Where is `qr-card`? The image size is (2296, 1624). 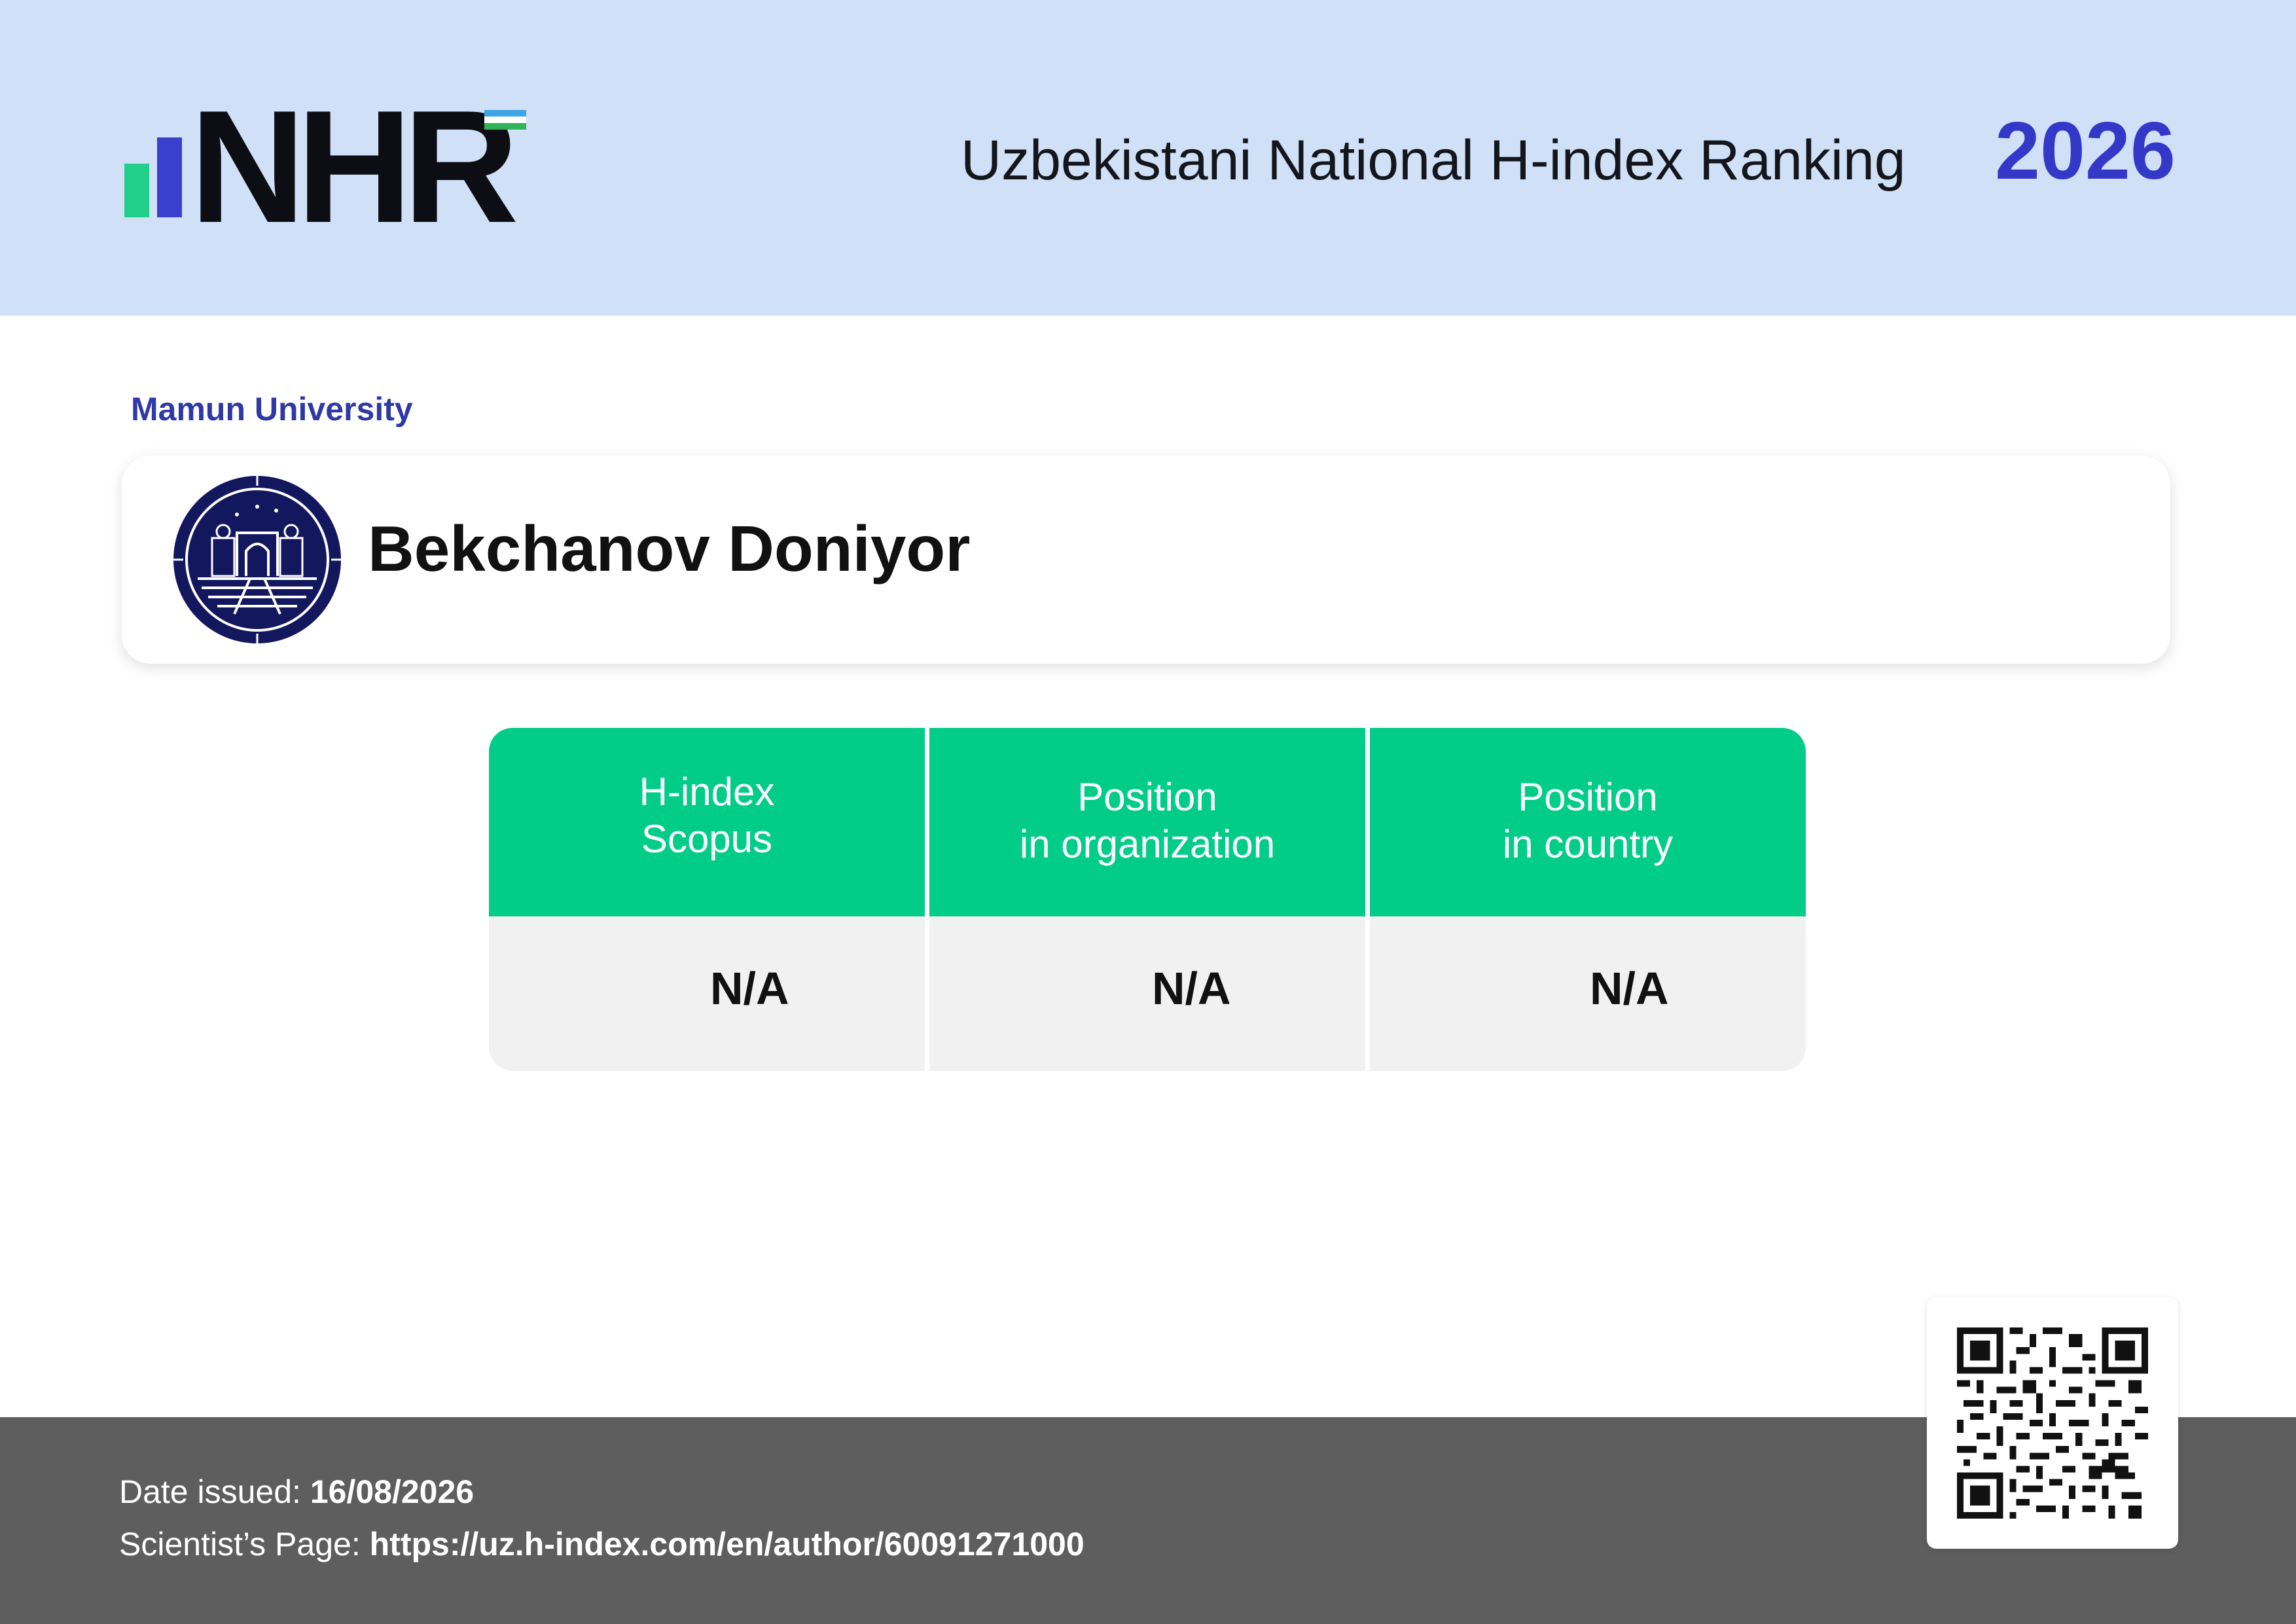
qr-card is located at coordinates (2052, 1423).